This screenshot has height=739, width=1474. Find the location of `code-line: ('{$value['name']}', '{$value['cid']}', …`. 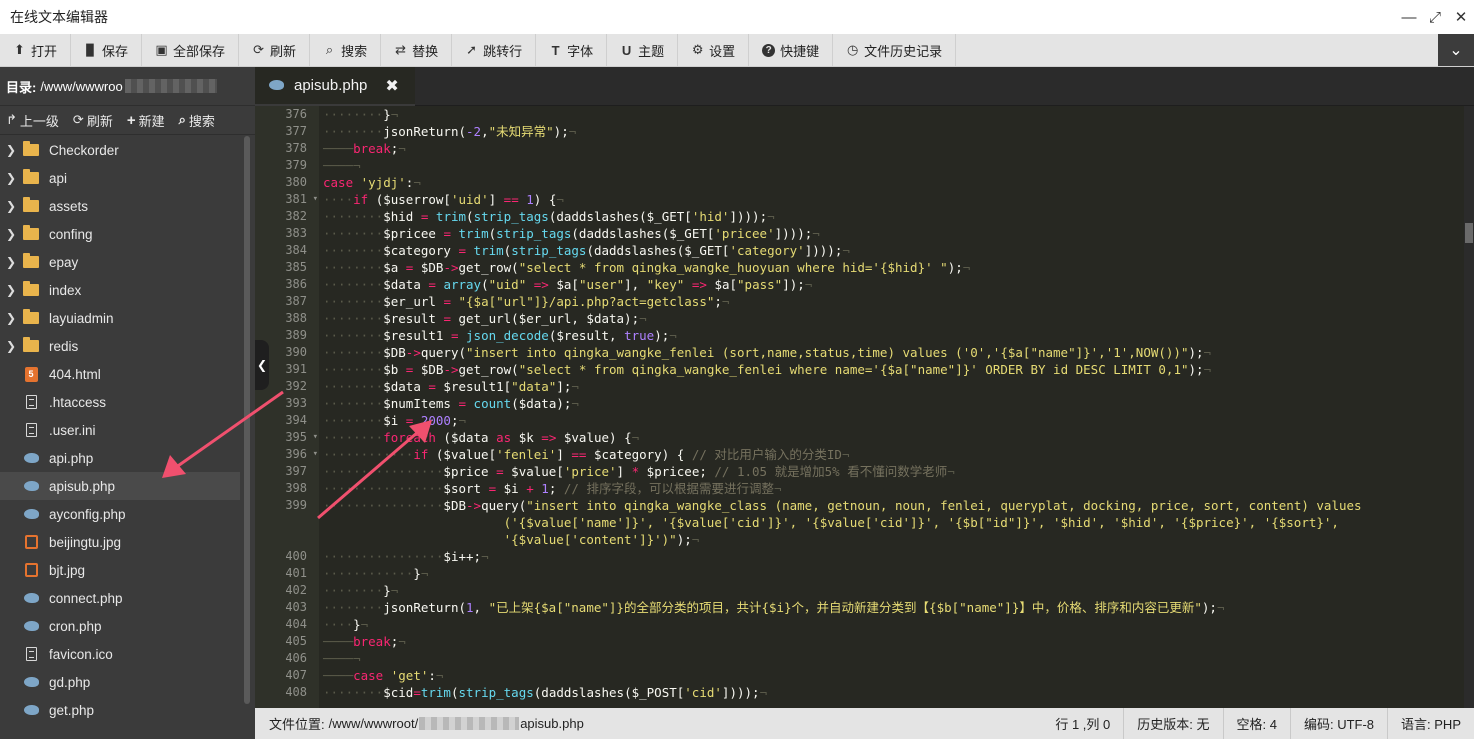

code-line: ('{$value['name']}', '{$value['cid']}', … is located at coordinates (831, 522).